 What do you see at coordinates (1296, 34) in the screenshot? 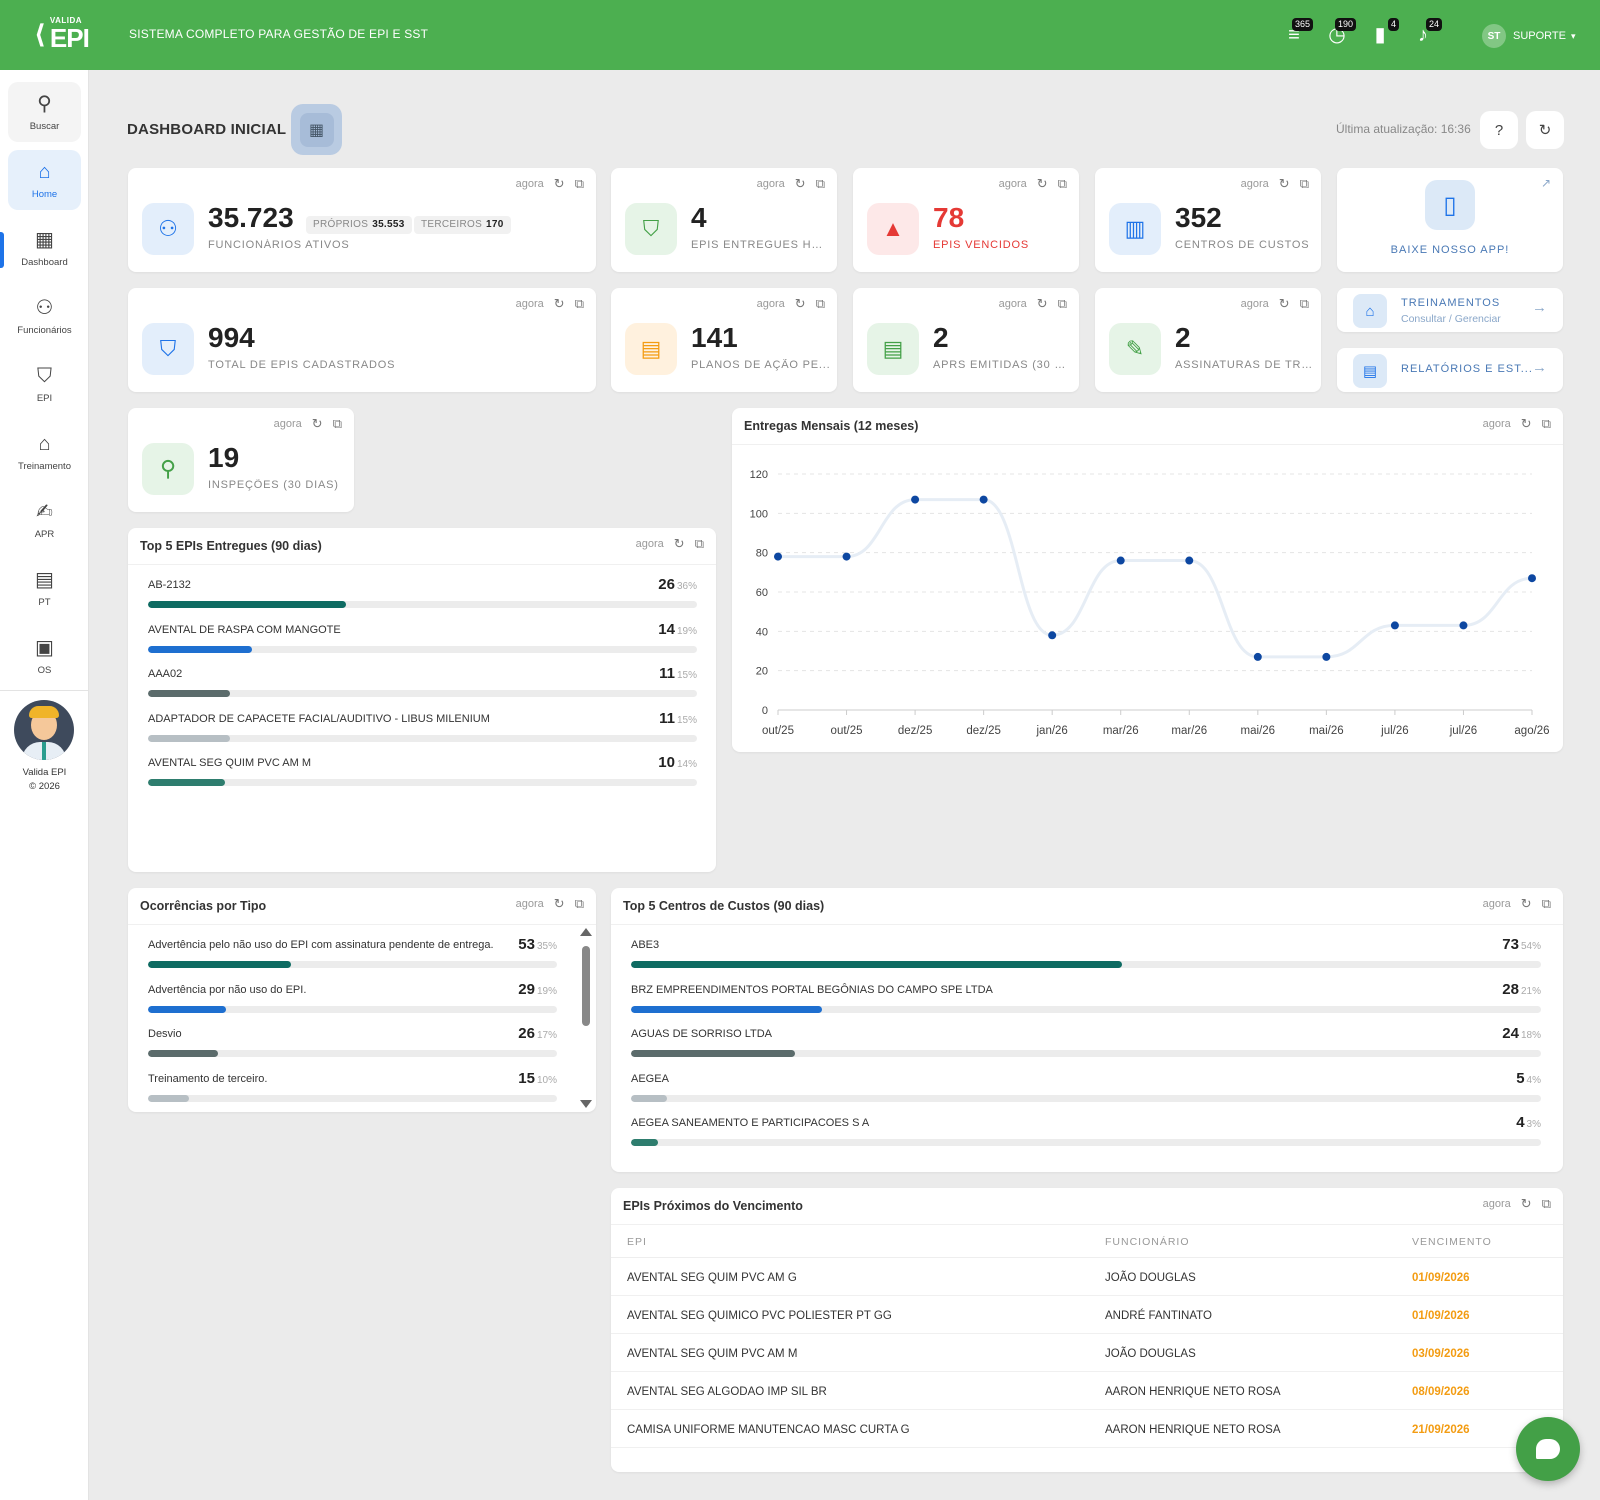
I see `cancel-list-icon: ≡ 365` at bounding box center [1296, 34].